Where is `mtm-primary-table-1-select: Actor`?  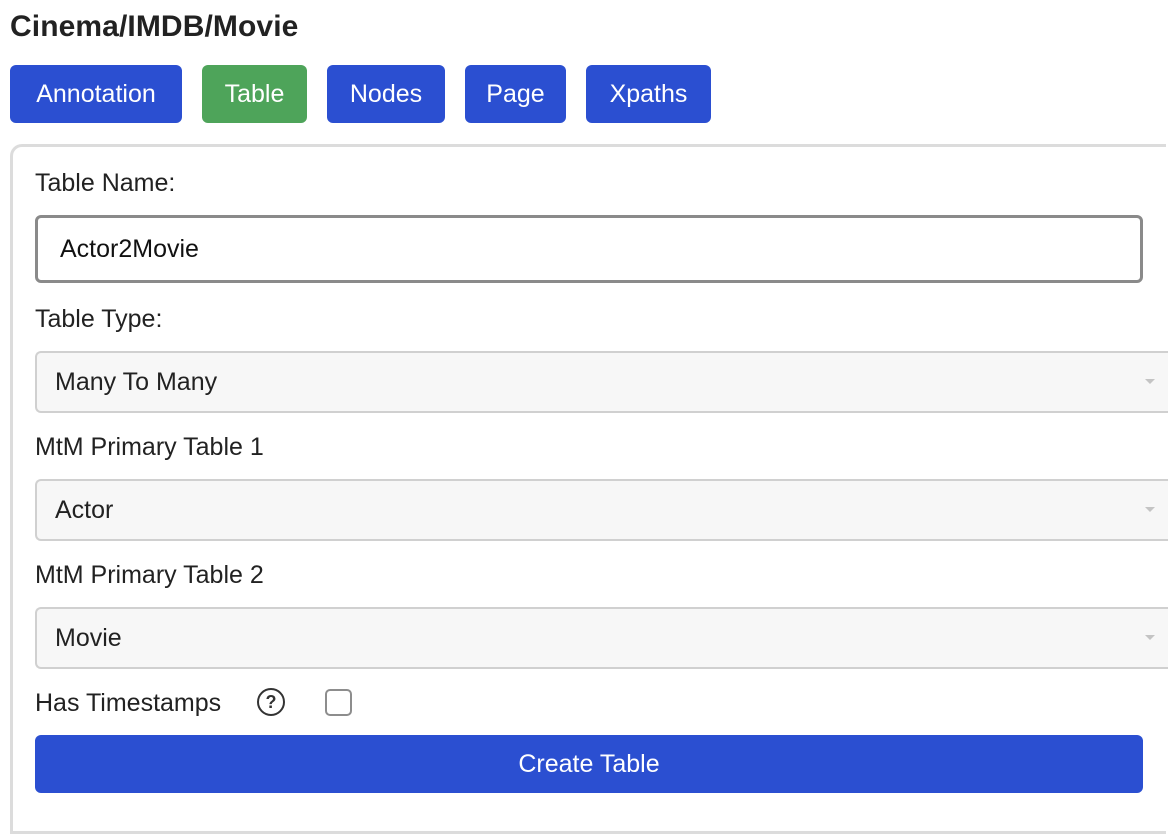 mtm-primary-table-1-select: Actor is located at coordinates (601, 510).